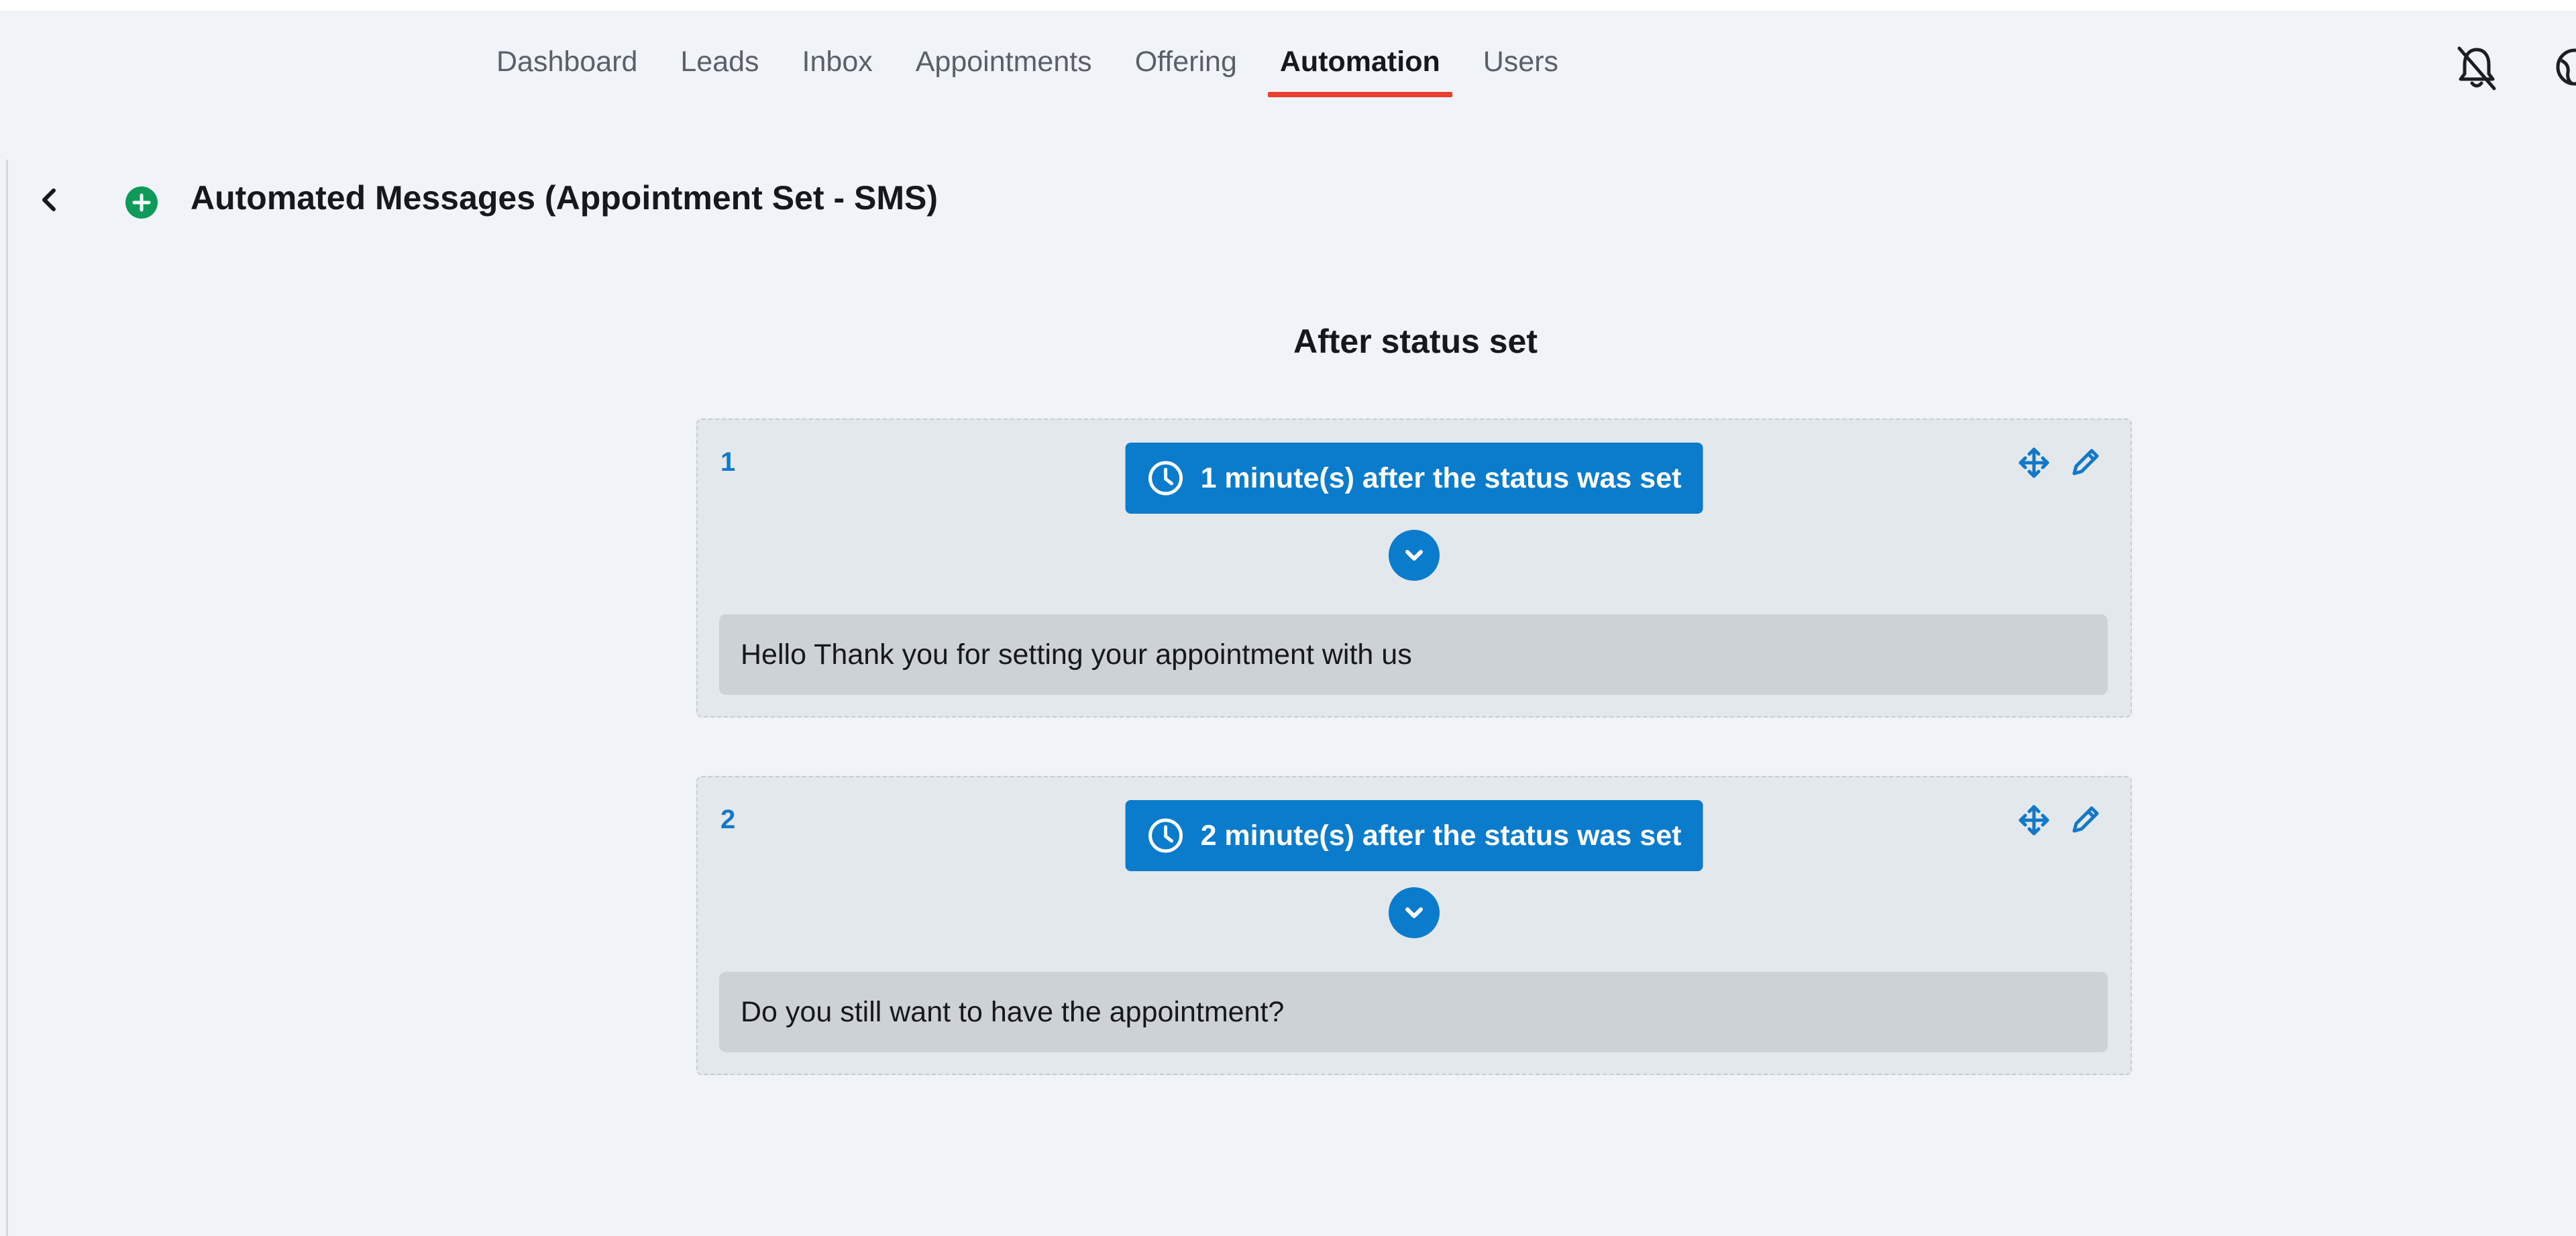 This screenshot has height=1236, width=2576. Describe the element at coordinates (1520, 61) in the screenshot. I see `nav-users: Users` at that location.